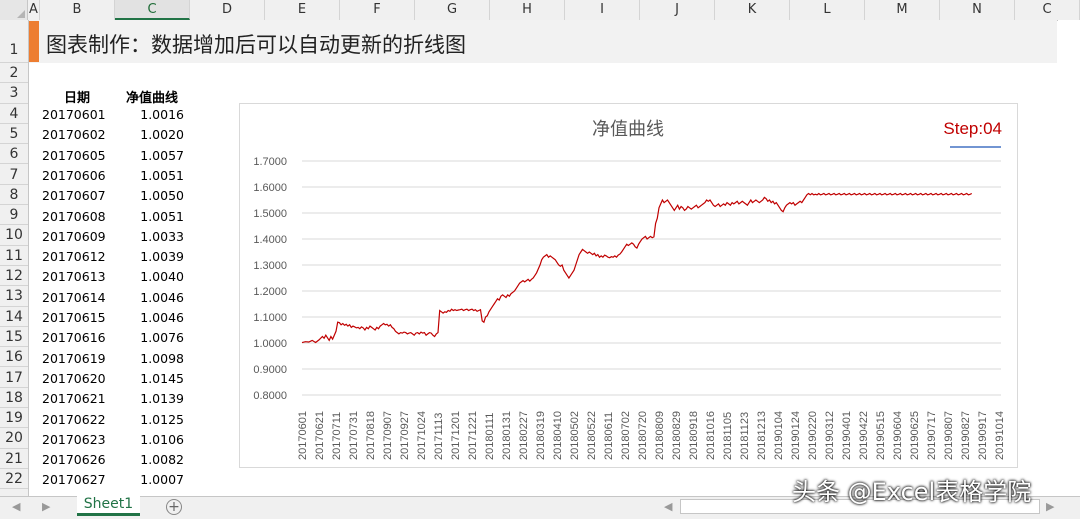  Describe the element at coordinates (16, 506) in the screenshot. I see `prev-sheet-arrow: ◀` at that location.